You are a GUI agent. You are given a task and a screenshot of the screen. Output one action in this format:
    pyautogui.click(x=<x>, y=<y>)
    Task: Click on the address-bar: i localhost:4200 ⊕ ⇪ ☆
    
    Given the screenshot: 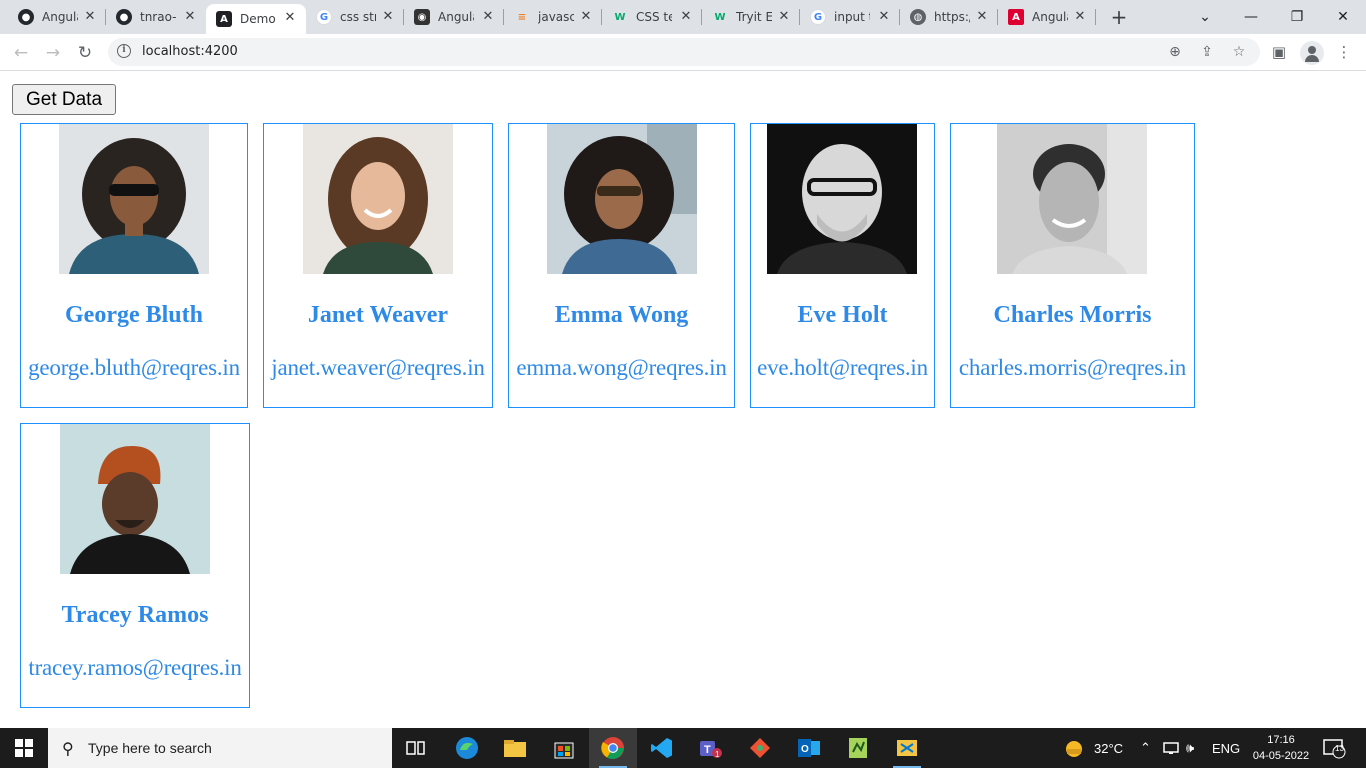 What is the action you would take?
    pyautogui.click(x=684, y=52)
    